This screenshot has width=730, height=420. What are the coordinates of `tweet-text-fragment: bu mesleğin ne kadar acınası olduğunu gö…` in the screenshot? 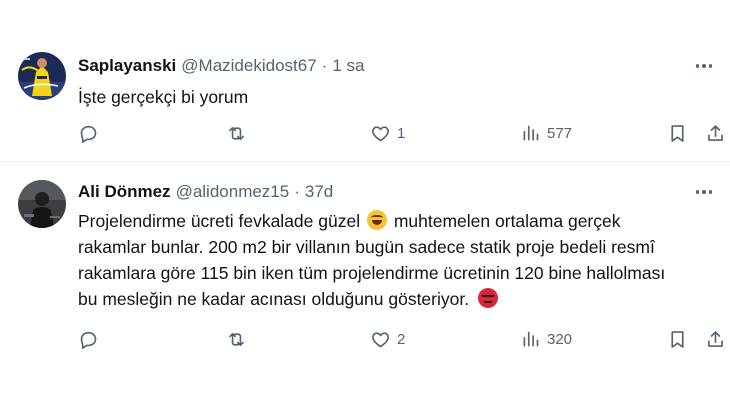 It's located at (274, 299).